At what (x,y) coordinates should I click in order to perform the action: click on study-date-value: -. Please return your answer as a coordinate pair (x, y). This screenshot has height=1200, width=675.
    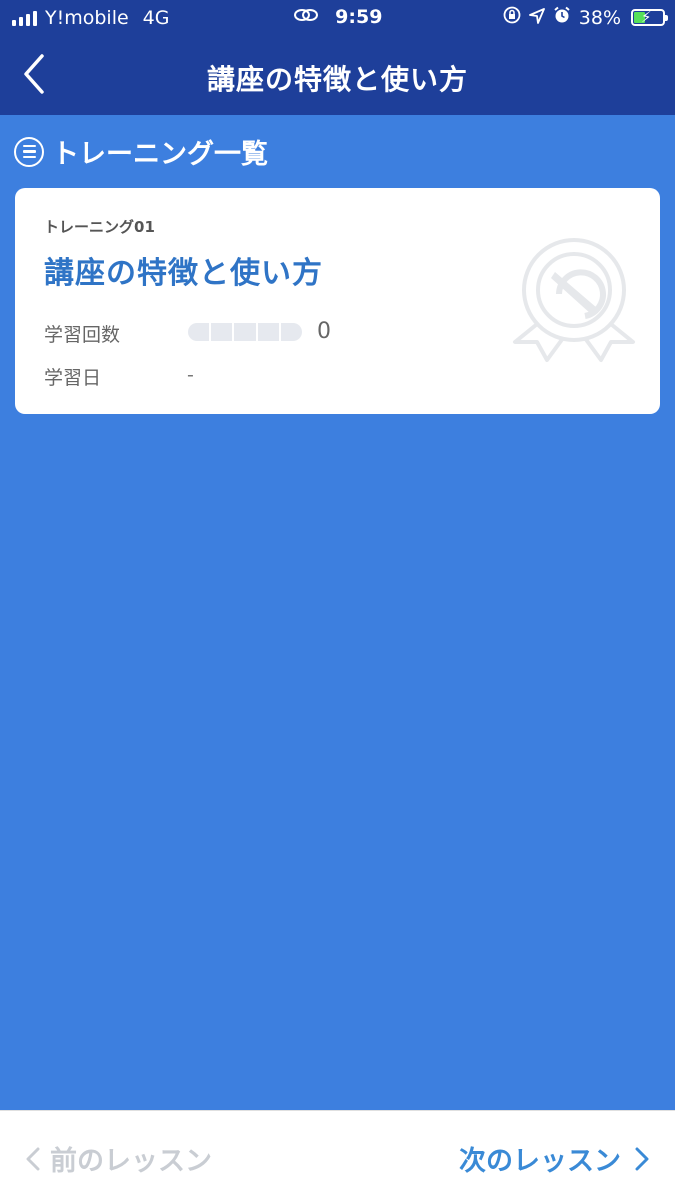
    Looking at the image, I should click on (190, 375).